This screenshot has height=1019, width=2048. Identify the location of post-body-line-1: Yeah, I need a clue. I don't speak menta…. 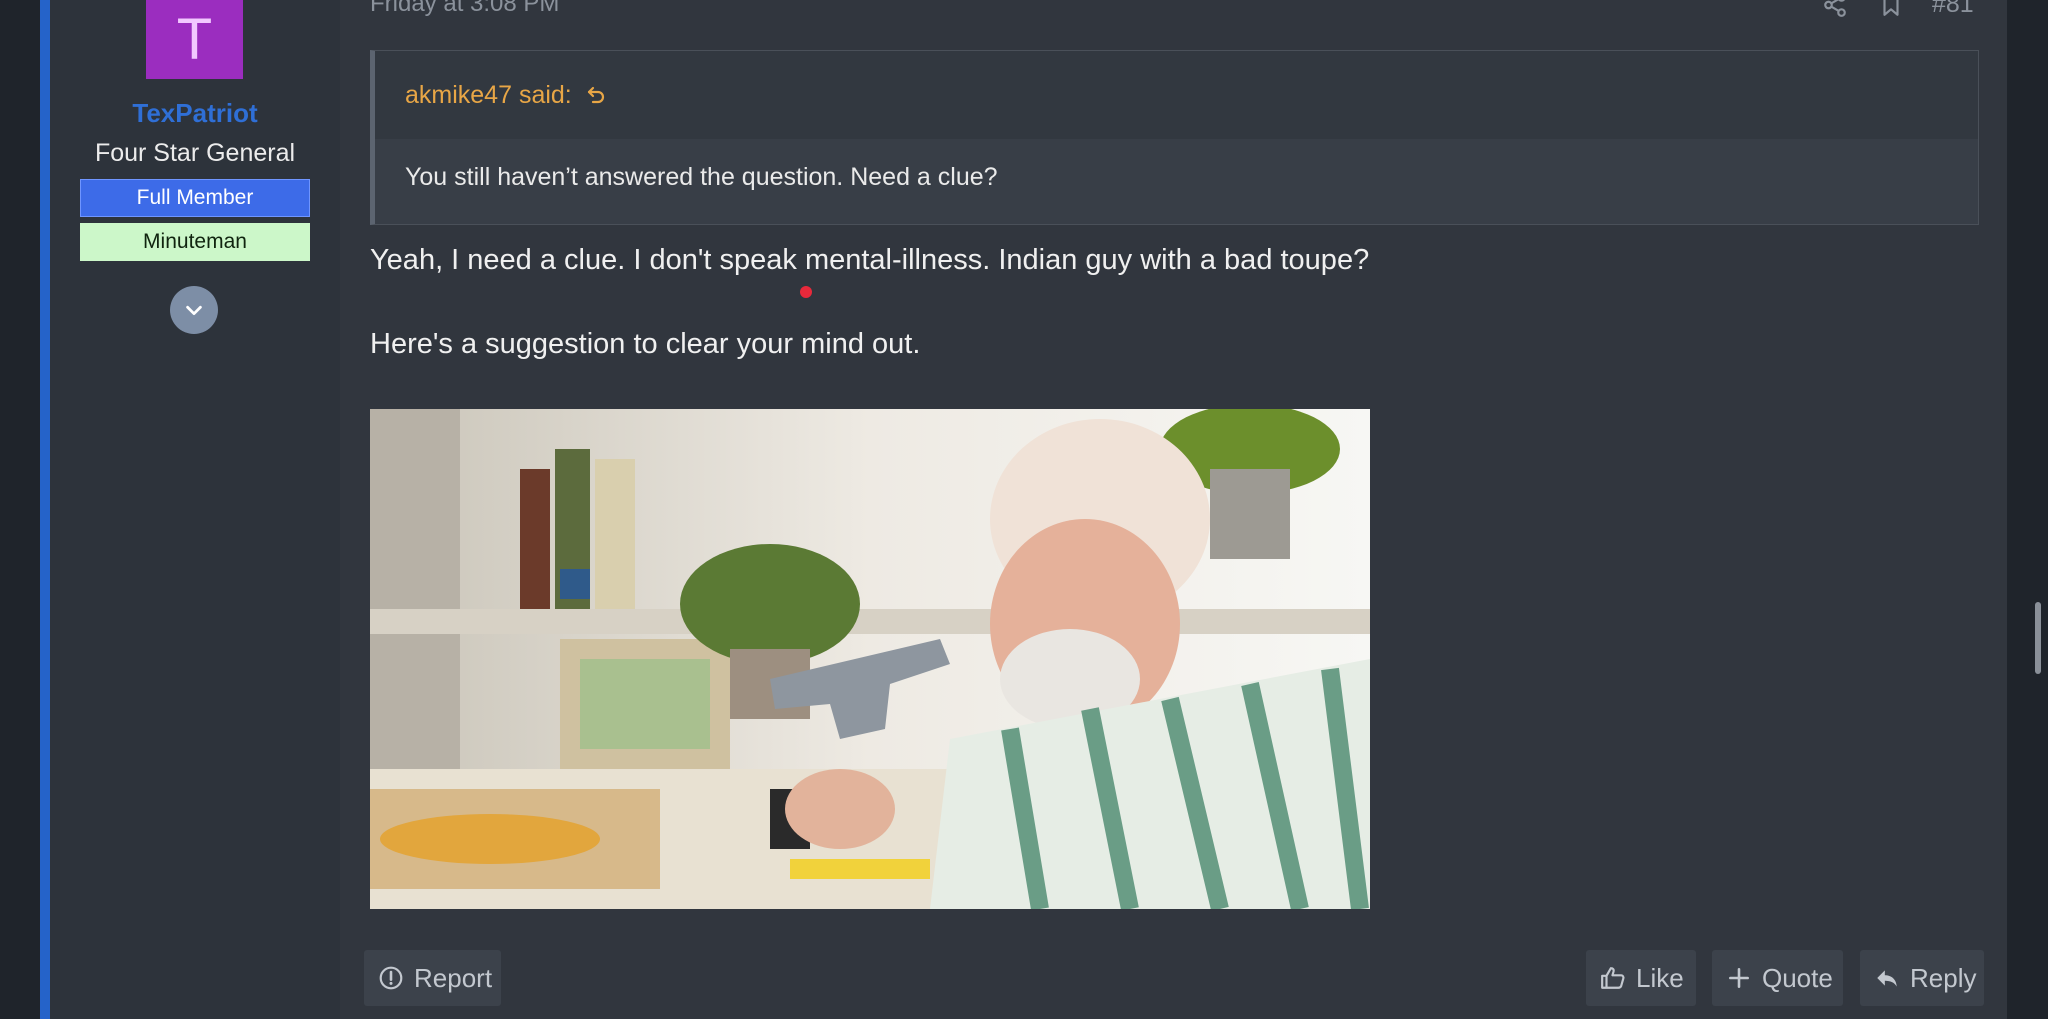
(870, 260).